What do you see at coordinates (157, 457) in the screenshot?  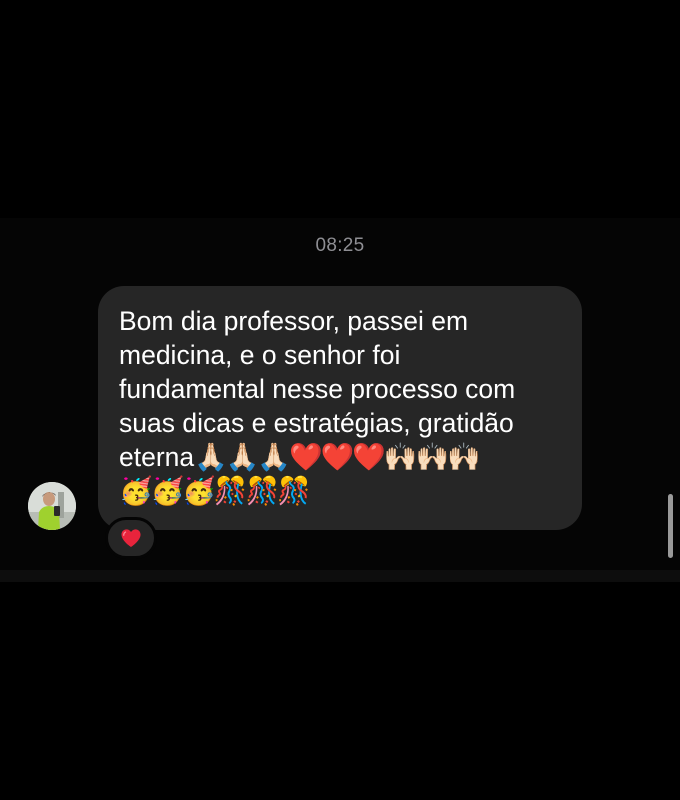 I see `message-text-end: eterna` at bounding box center [157, 457].